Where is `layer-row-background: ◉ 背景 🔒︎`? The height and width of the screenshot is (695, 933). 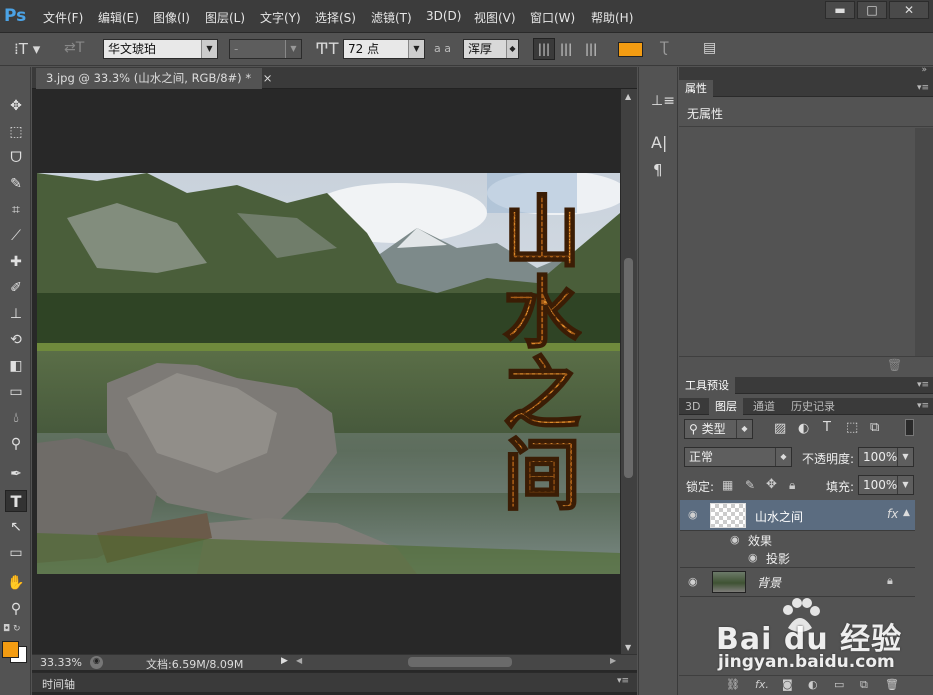 layer-row-background: ◉ 背景 🔒︎ is located at coordinates (797, 582).